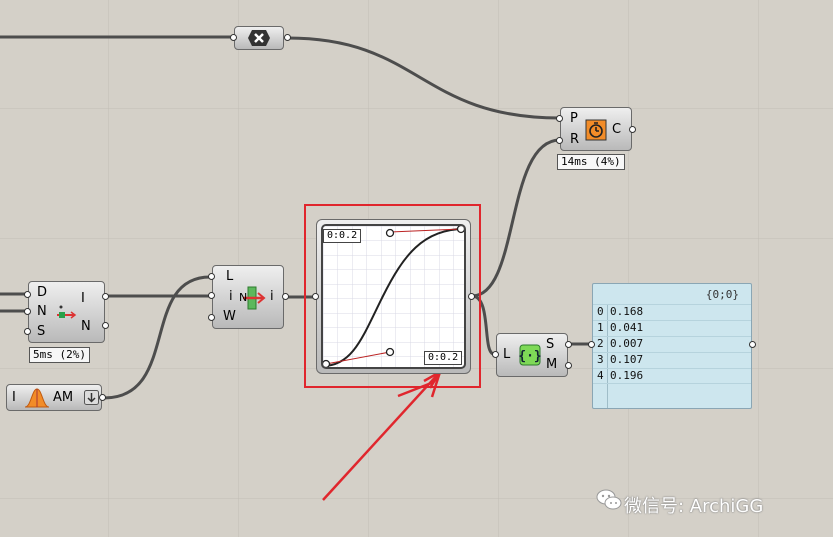 Image resolution: width=833 pixels, height=537 pixels. What do you see at coordinates (550, 344) in the screenshot?
I see `output-label-s: S` at bounding box center [550, 344].